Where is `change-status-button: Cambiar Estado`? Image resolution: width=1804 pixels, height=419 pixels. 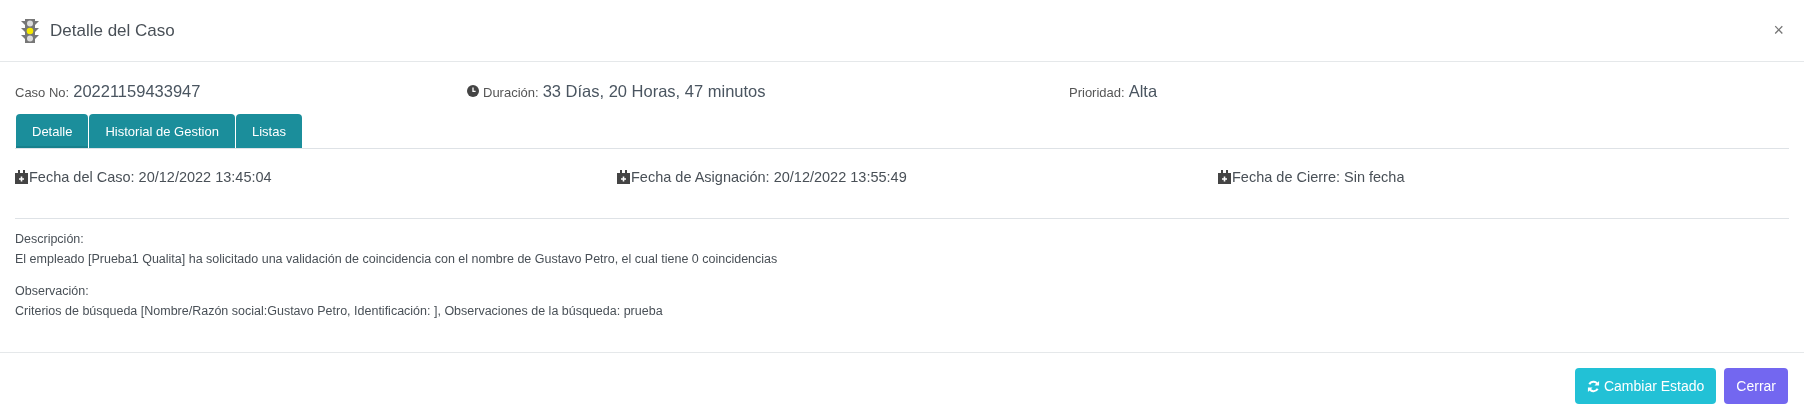 change-status-button: Cambiar Estado is located at coordinates (1645, 386).